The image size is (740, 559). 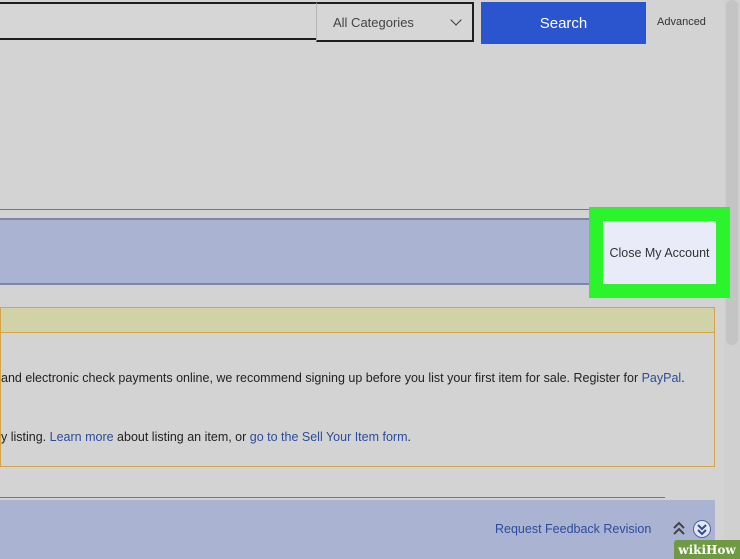 What do you see at coordinates (702, 529) in the screenshot?
I see `chevron-double-down-icon` at bounding box center [702, 529].